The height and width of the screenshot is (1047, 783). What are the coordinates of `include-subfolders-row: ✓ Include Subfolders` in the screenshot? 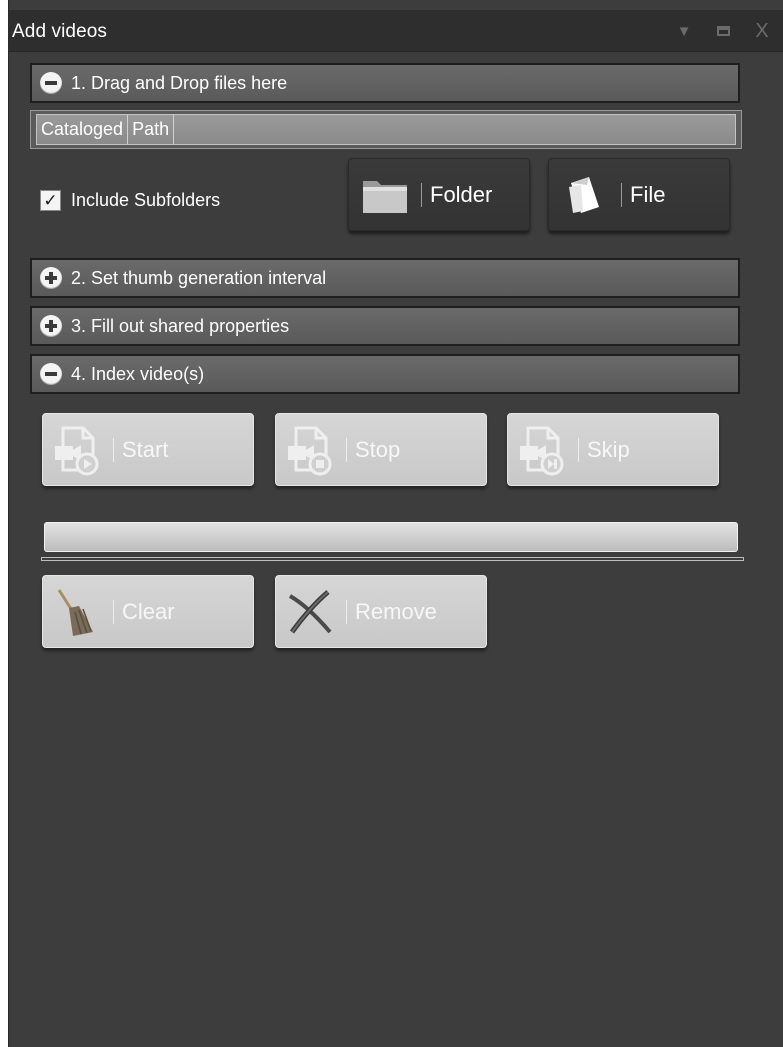 It's located at (130, 200).